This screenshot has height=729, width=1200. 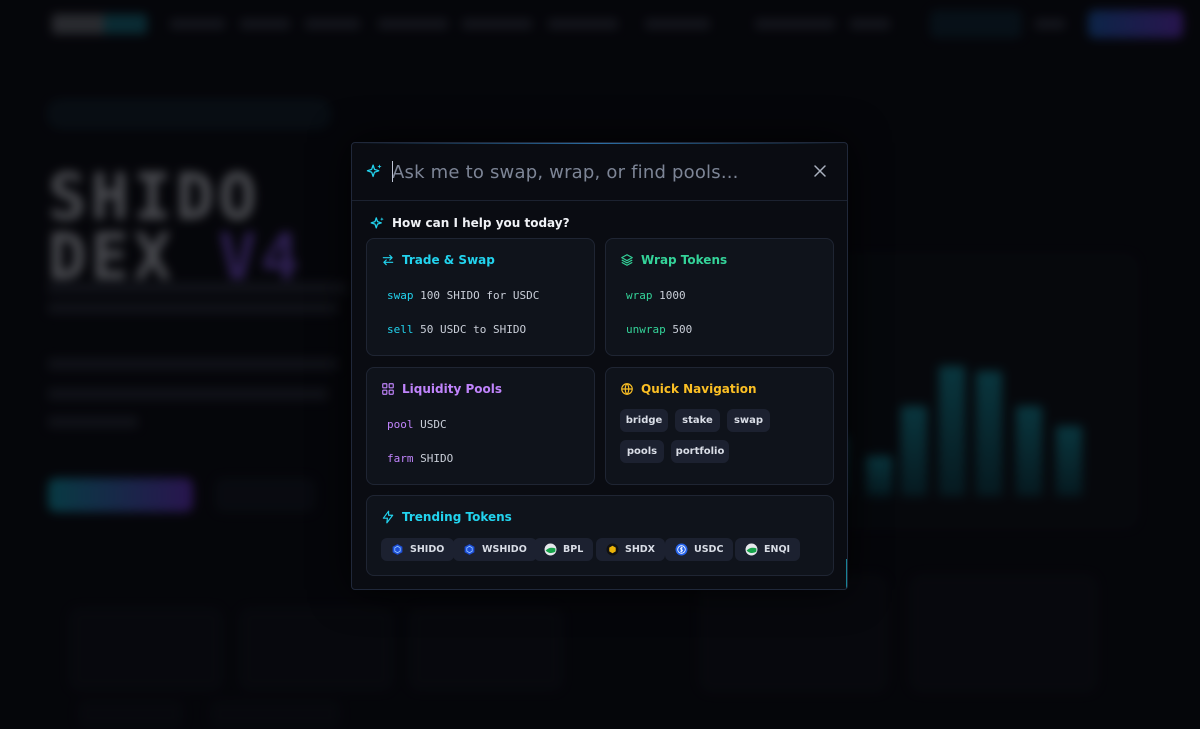 I want to click on nav-chip-bridge: bridge, so click(x=644, y=420).